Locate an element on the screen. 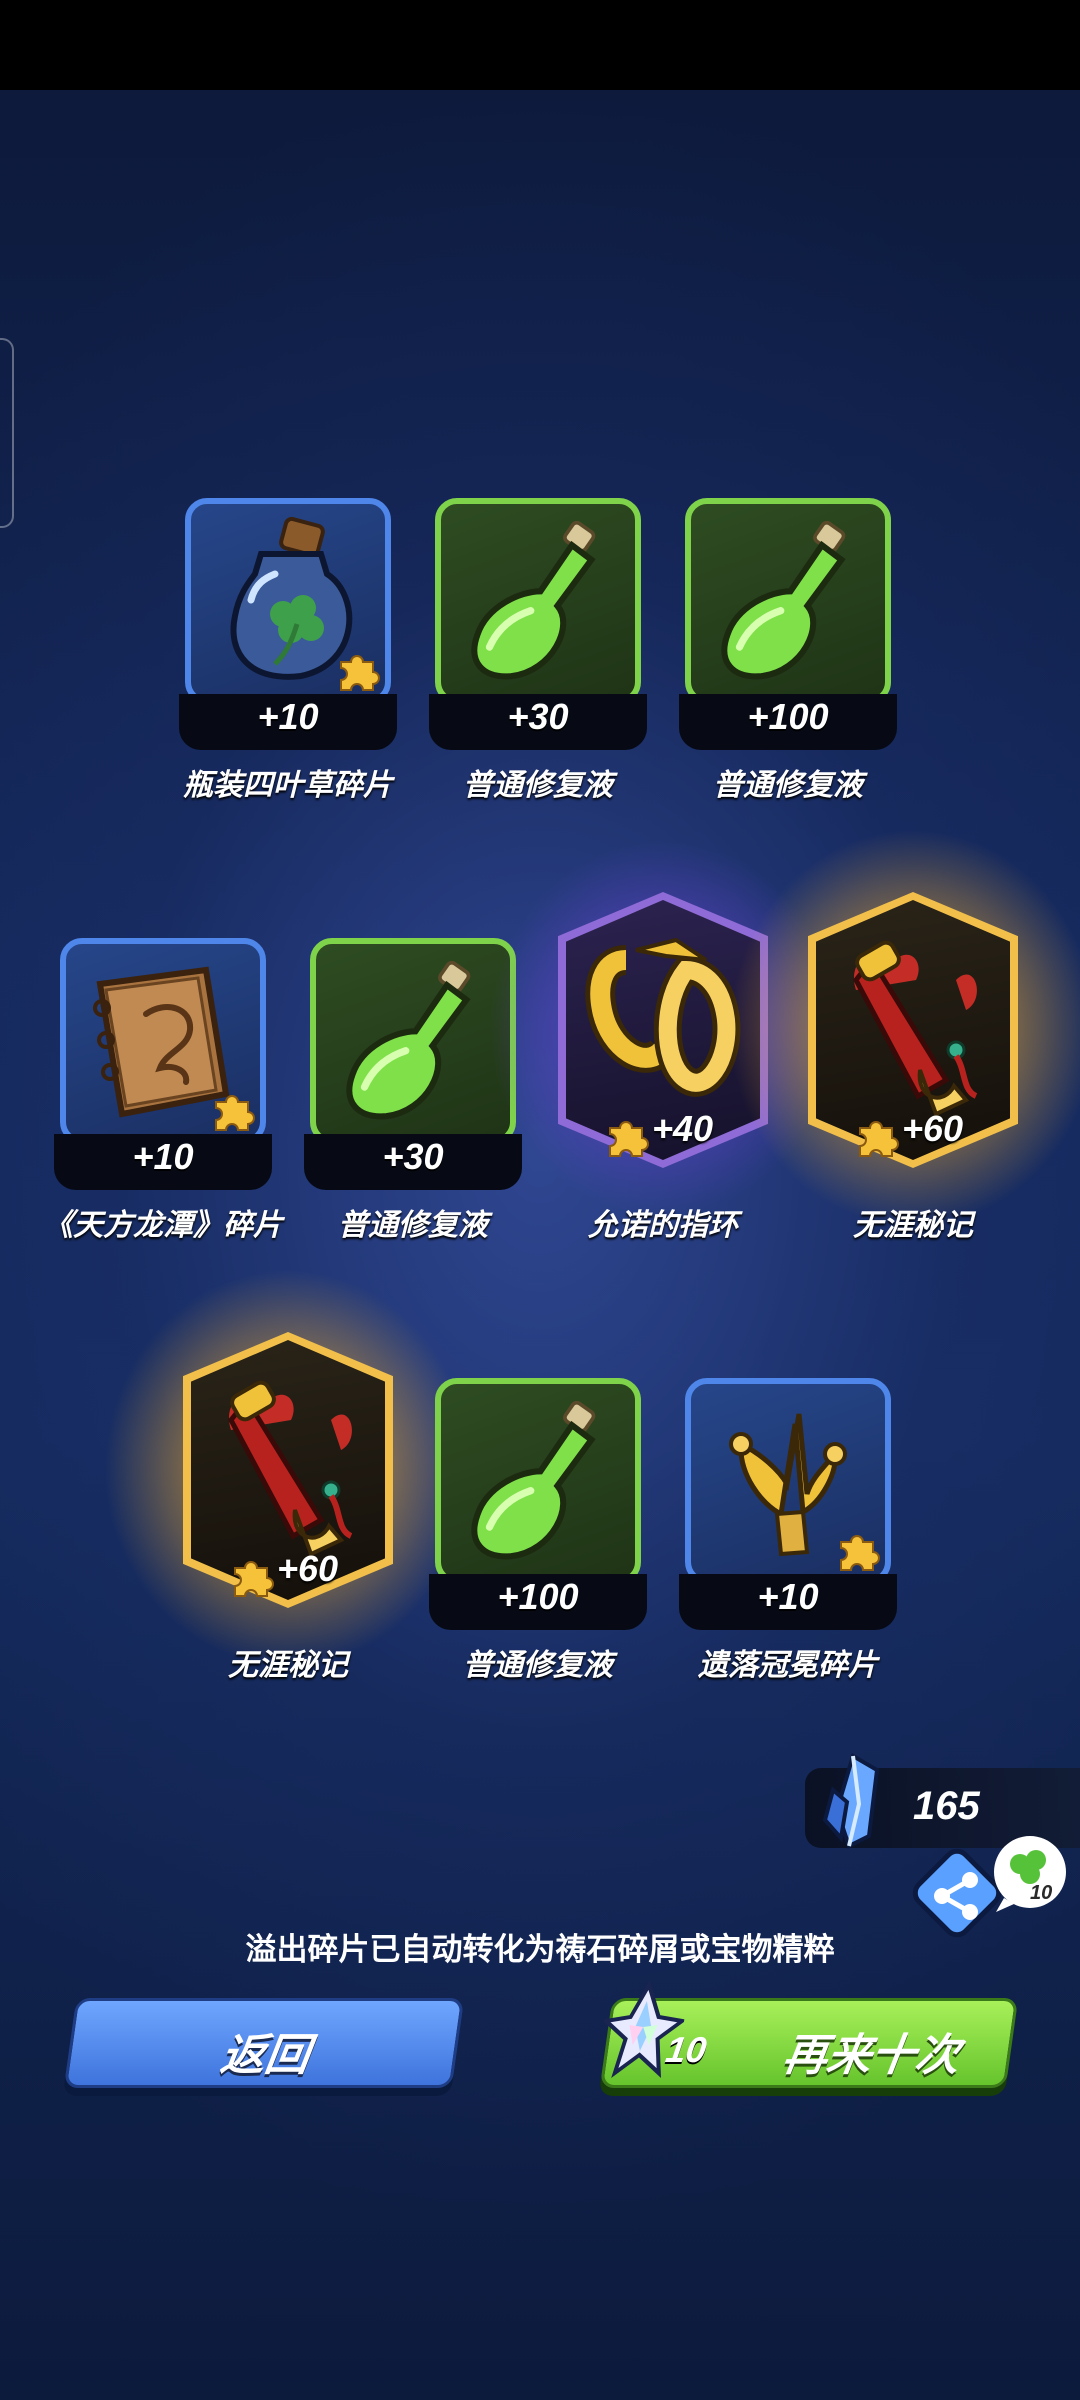  reward-name: 《天方龙潭》碎片 is located at coordinates (163, 1225).